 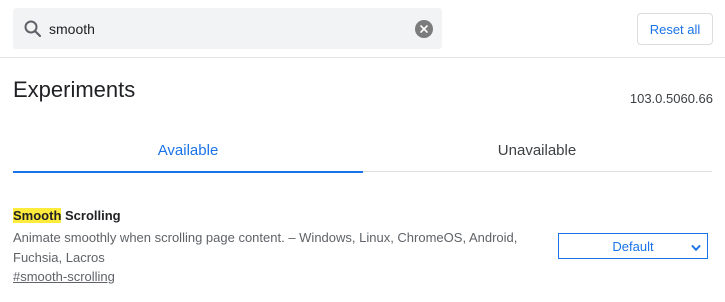 What do you see at coordinates (424, 29) in the screenshot?
I see `clear-icon` at bounding box center [424, 29].